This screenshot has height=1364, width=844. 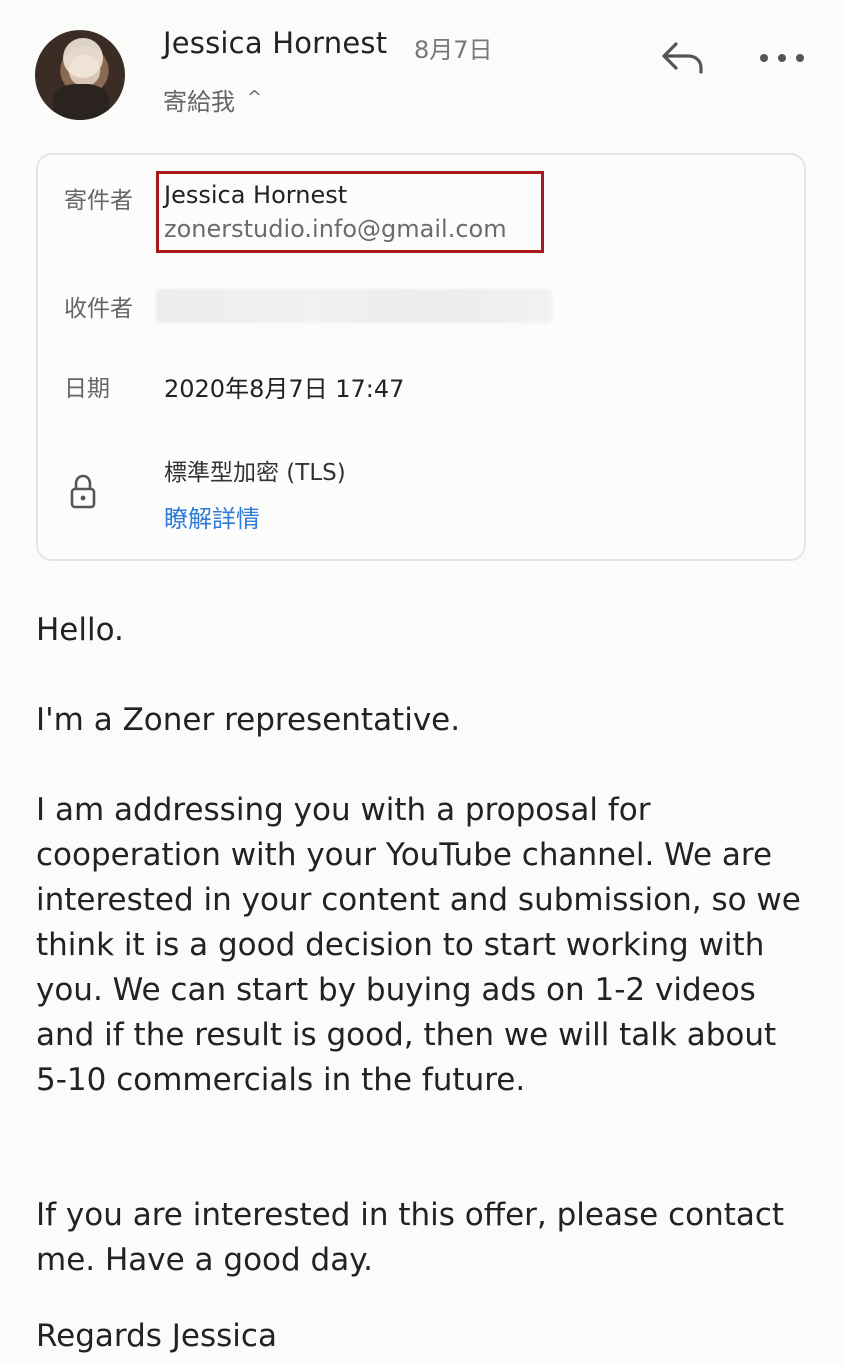 I want to click on from-name: Jessica Hornest, so click(x=256, y=195).